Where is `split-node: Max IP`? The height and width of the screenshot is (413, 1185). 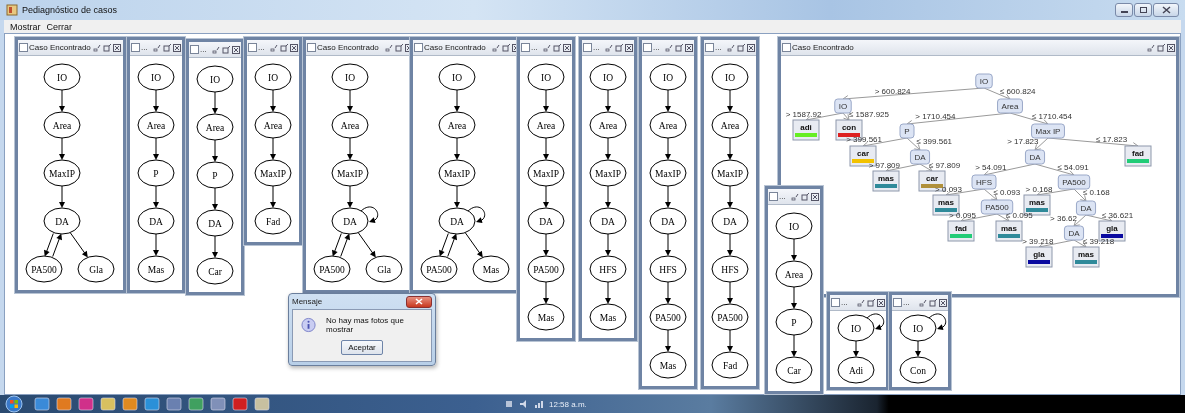 split-node: Max IP is located at coordinates (1048, 131).